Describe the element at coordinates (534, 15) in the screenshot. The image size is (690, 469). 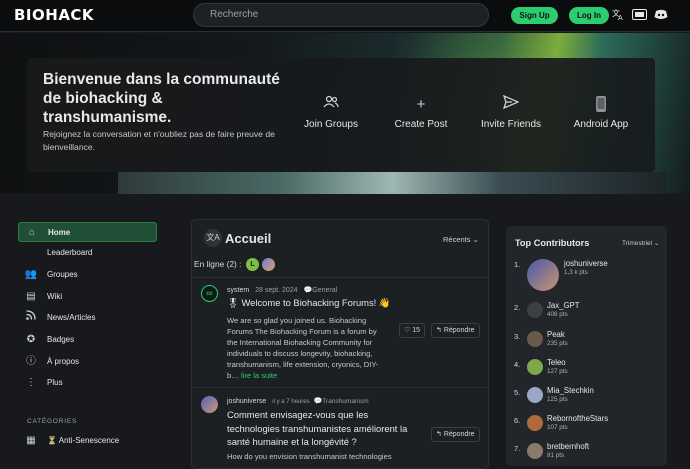
I see `signup-button: Sign Up` at that location.